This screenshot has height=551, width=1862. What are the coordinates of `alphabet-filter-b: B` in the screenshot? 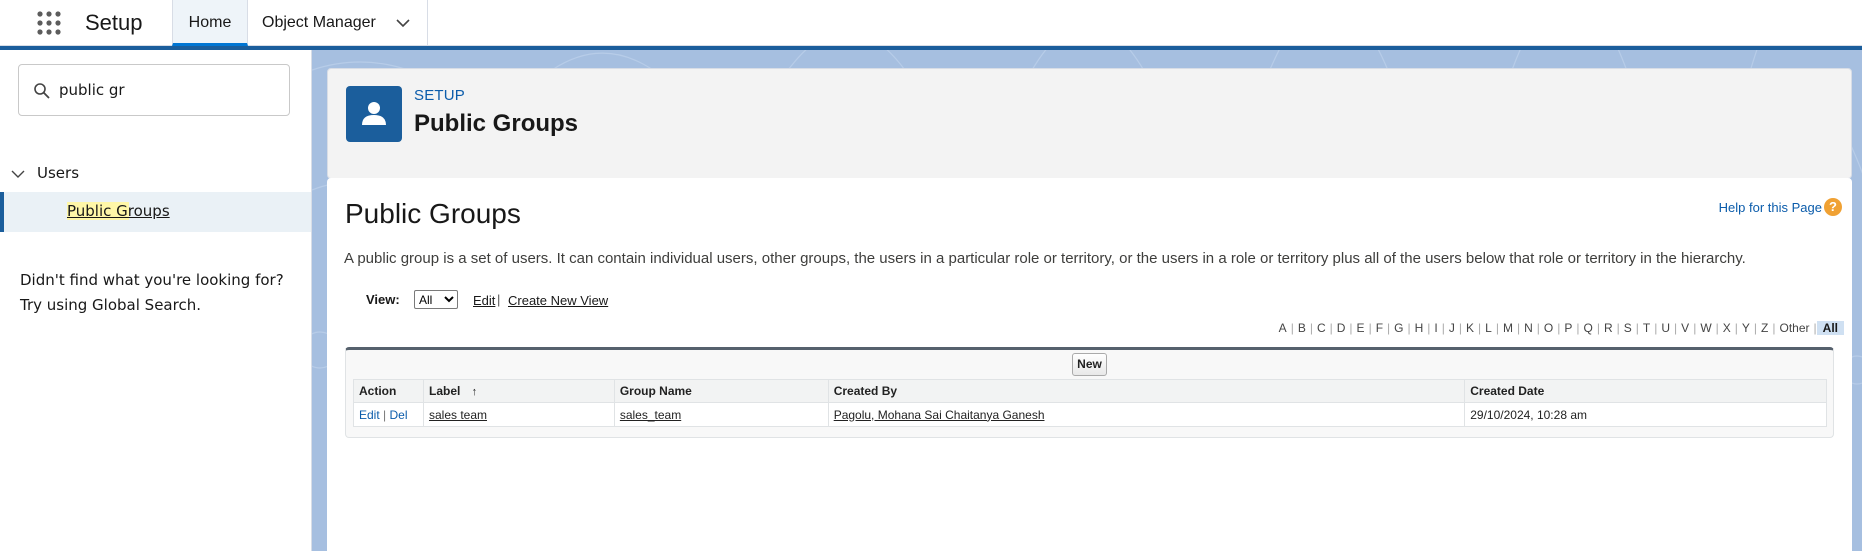 It's located at (1302, 328).